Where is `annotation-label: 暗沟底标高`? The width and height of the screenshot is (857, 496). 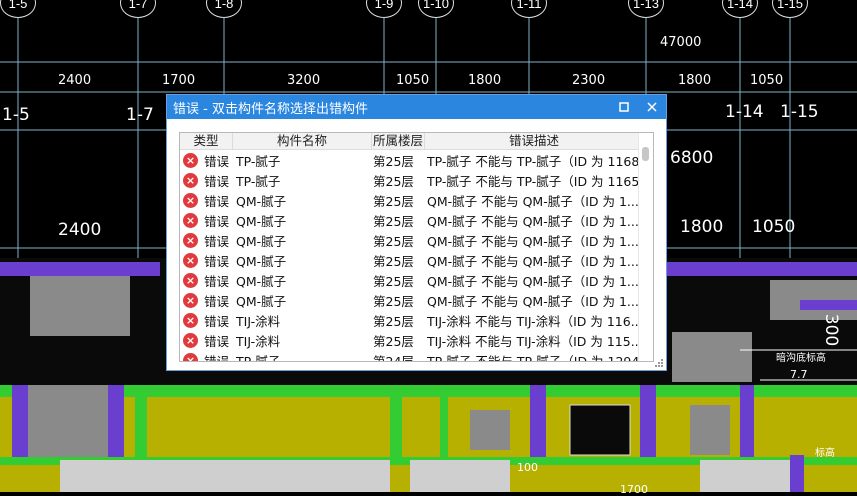 annotation-label: 暗沟底标高 is located at coordinates (801, 358).